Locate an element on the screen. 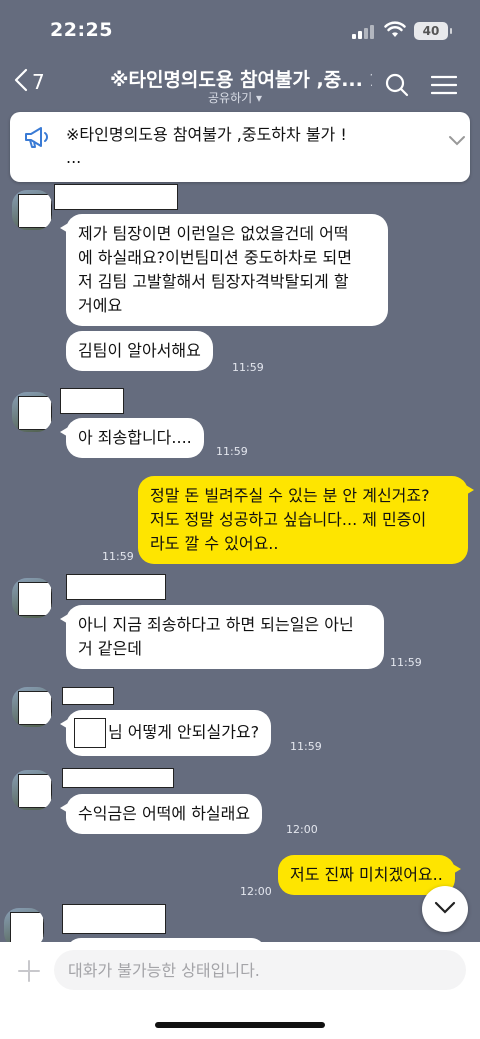 The width and height of the screenshot is (480, 1039). notice-text: ※타인명의도용 참여불가 ,중도하차 불가 ! is located at coordinates (206, 134).